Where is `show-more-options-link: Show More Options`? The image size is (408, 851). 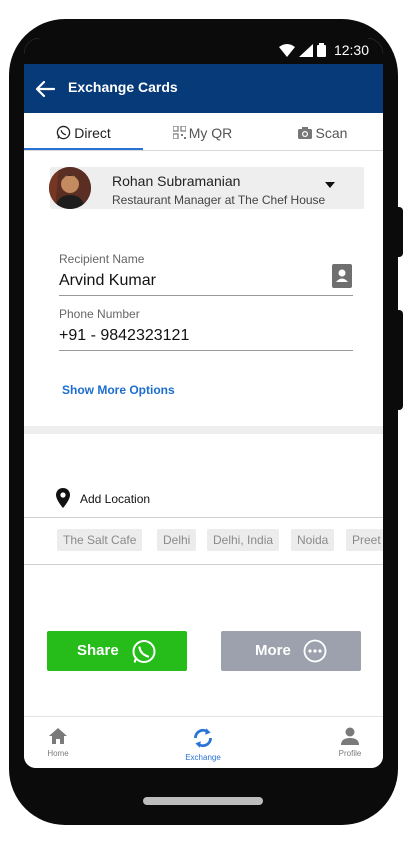
show-more-options-link: Show More Options is located at coordinates (118, 390).